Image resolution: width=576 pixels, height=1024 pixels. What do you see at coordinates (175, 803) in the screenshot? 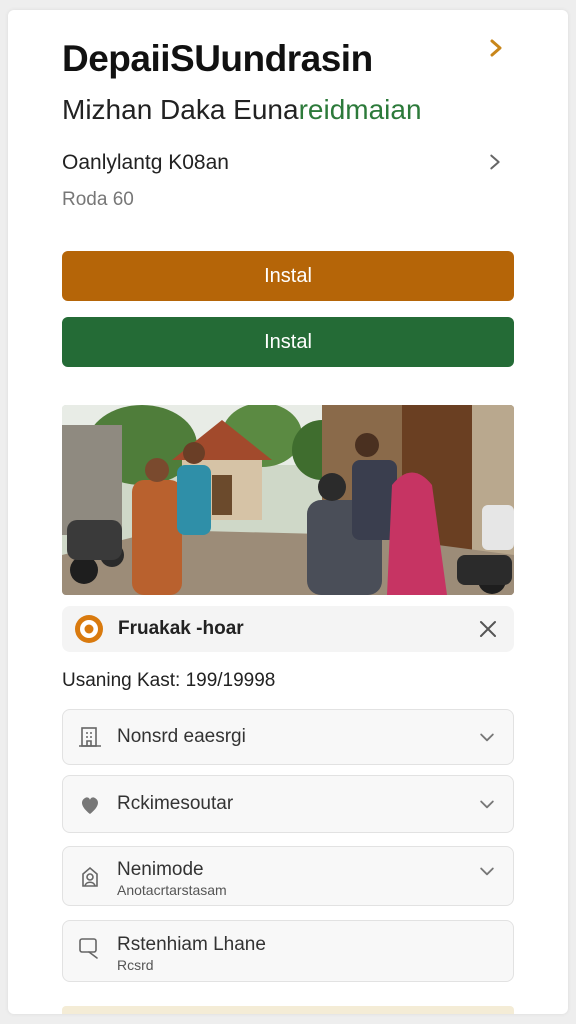
I see `list-item-label: Rckimesoutar` at bounding box center [175, 803].